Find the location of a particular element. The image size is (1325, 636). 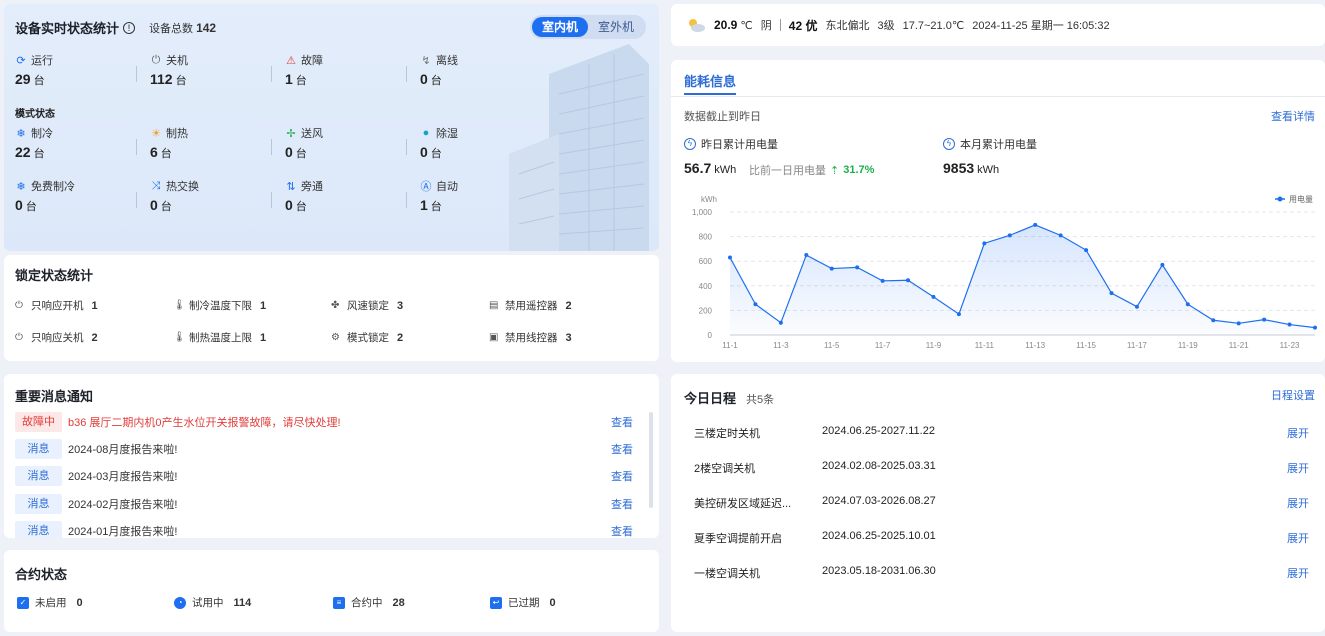

contract-label: 试用中 is located at coordinates (208, 603).